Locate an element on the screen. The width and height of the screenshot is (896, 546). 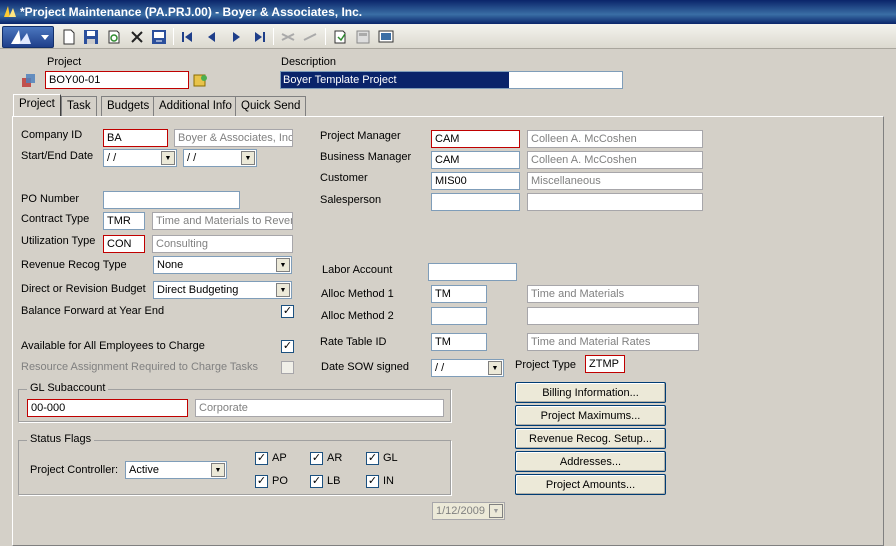
flag-lb-label: LB is located at coordinates (334, 481).